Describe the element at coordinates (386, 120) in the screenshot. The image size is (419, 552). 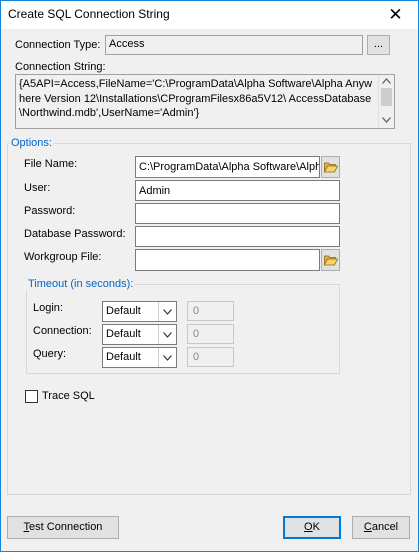
I see `scroll-down-icon` at that location.